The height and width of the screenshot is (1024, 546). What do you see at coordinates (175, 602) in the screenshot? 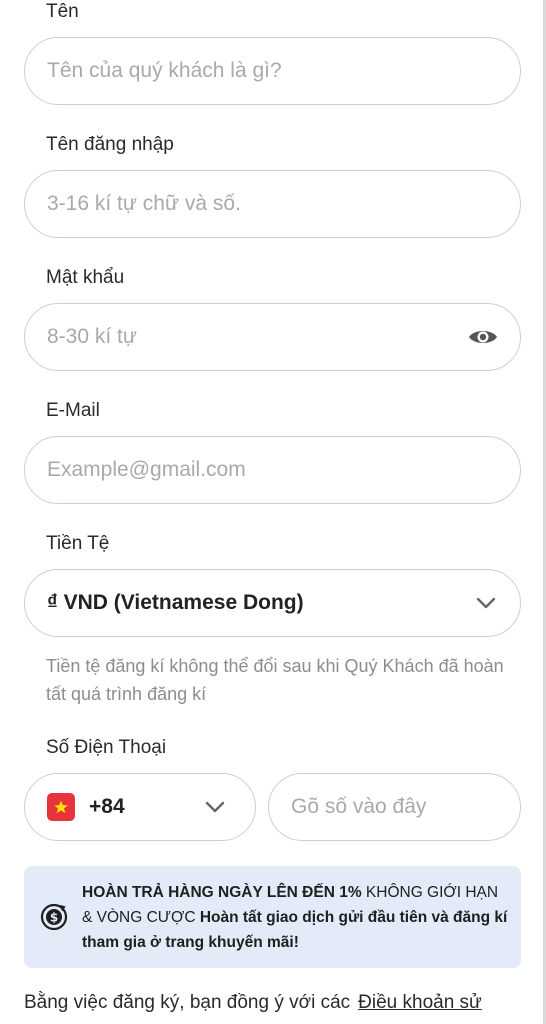
I see `currency-value: ₫ VND (Vietnamese Dong)` at bounding box center [175, 602].